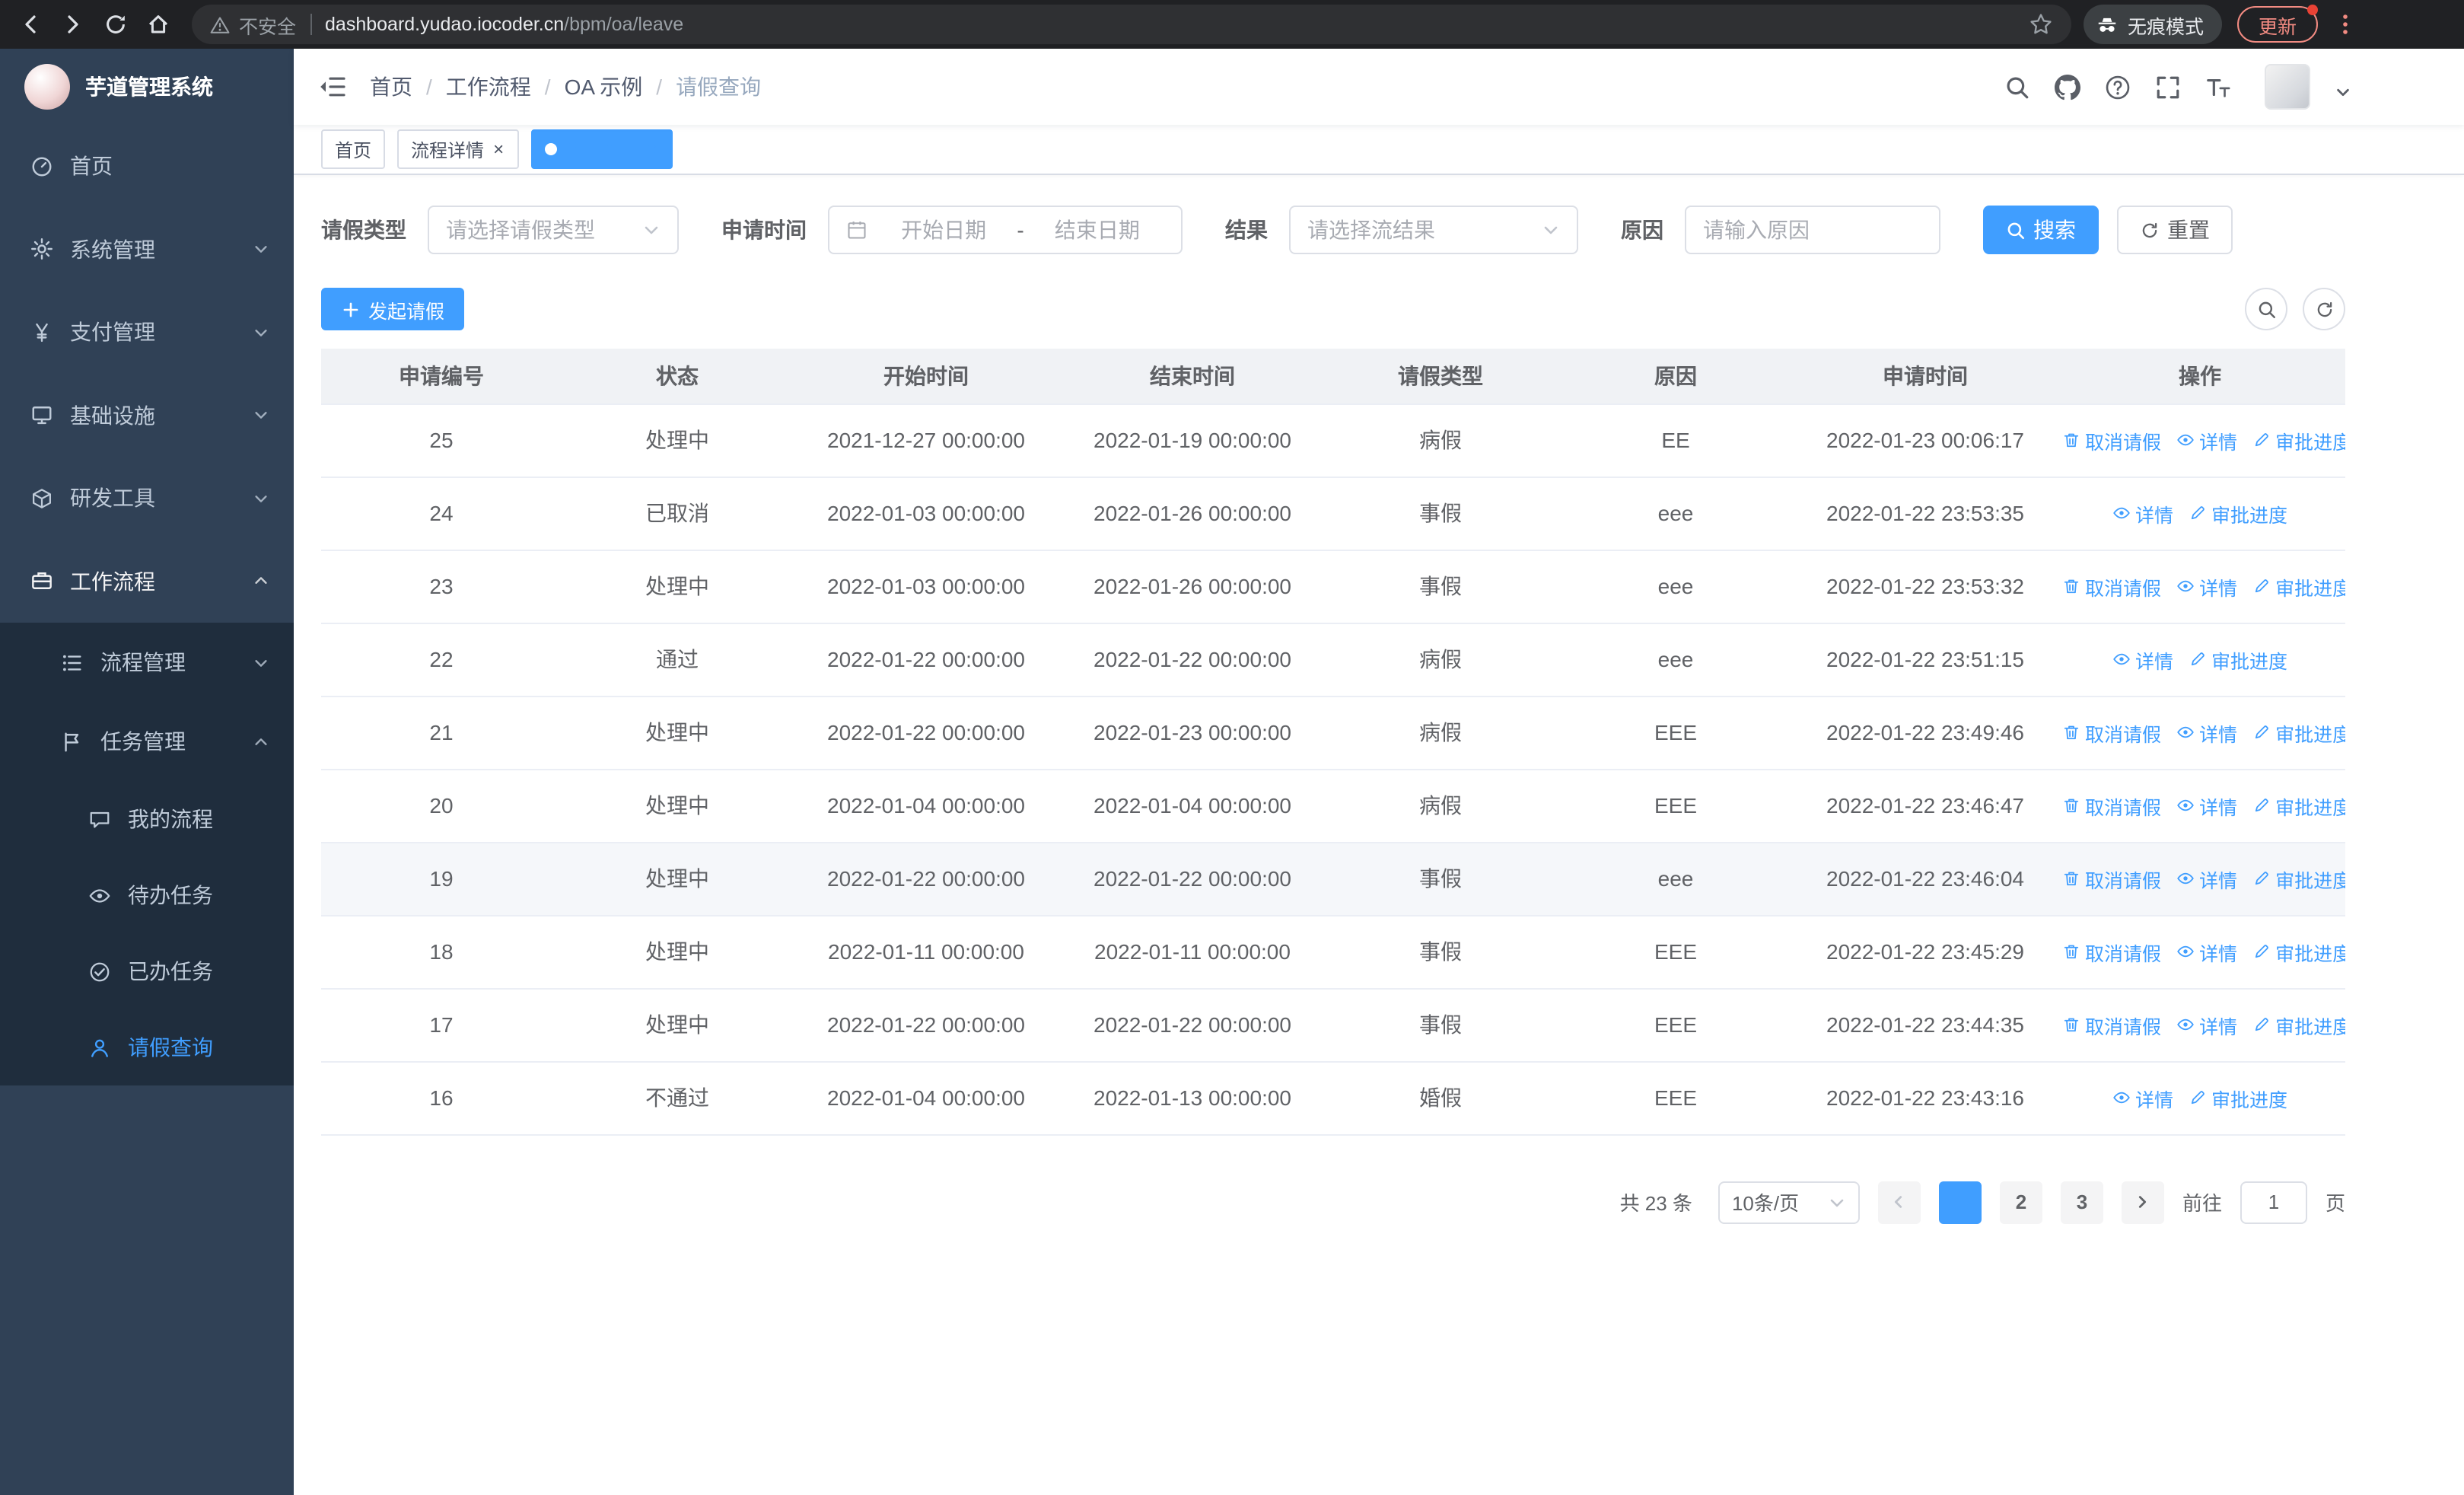  I want to click on sidebar-item-dev-tools: 研发工具, so click(147, 499).